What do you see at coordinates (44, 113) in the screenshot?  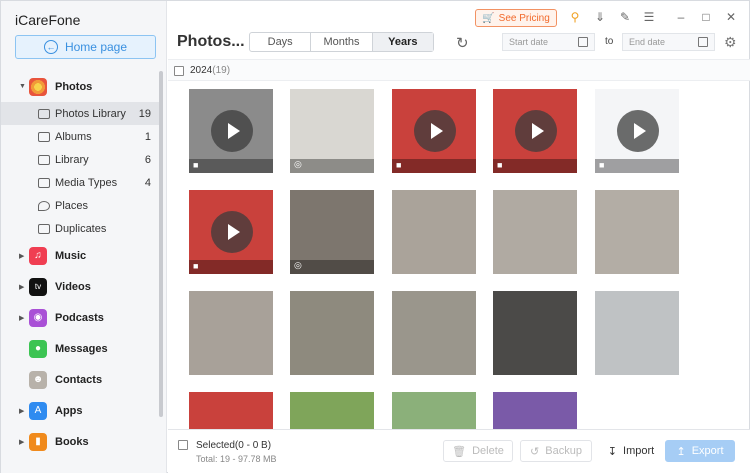 I see `image-icon` at bounding box center [44, 113].